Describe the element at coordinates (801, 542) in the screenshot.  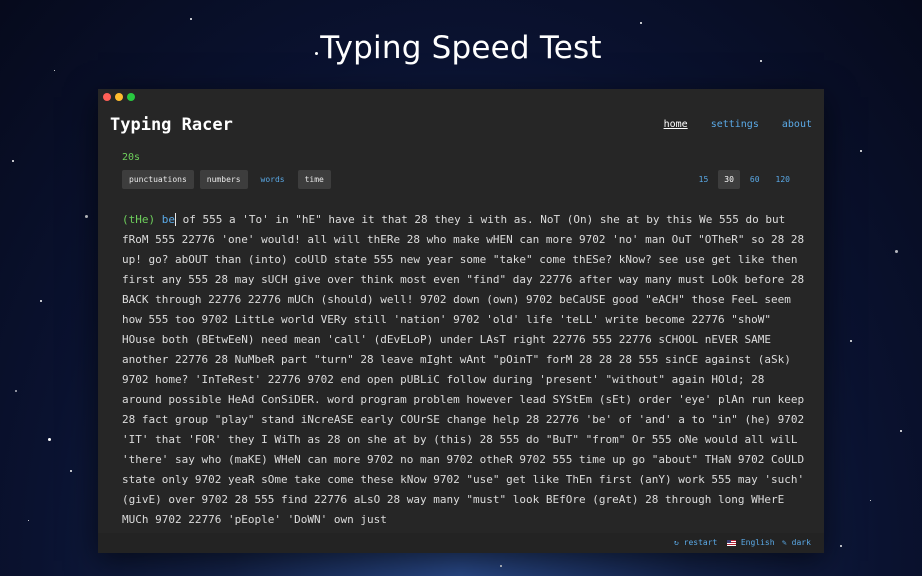
I see `theme-label: dark` at that location.